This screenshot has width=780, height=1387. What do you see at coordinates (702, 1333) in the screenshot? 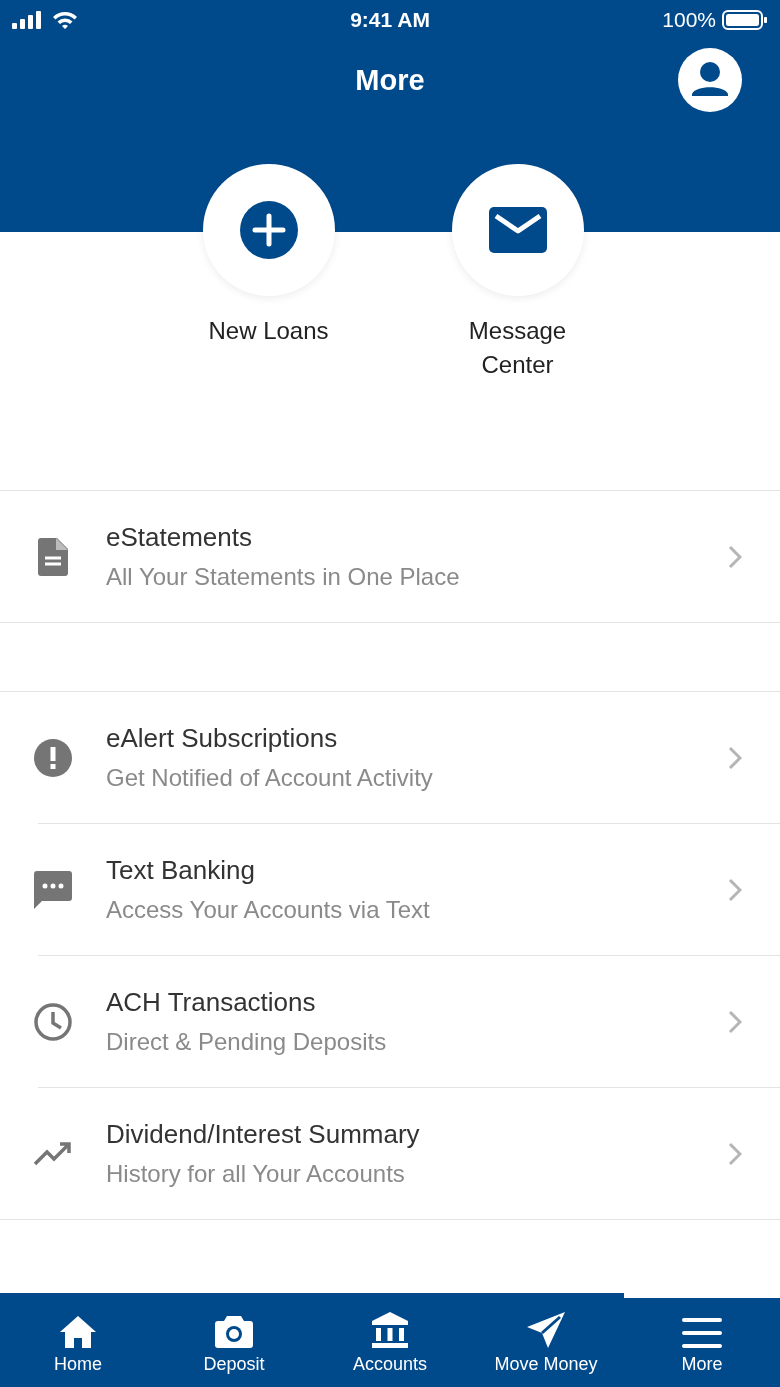
I see `menu-icon` at bounding box center [702, 1333].